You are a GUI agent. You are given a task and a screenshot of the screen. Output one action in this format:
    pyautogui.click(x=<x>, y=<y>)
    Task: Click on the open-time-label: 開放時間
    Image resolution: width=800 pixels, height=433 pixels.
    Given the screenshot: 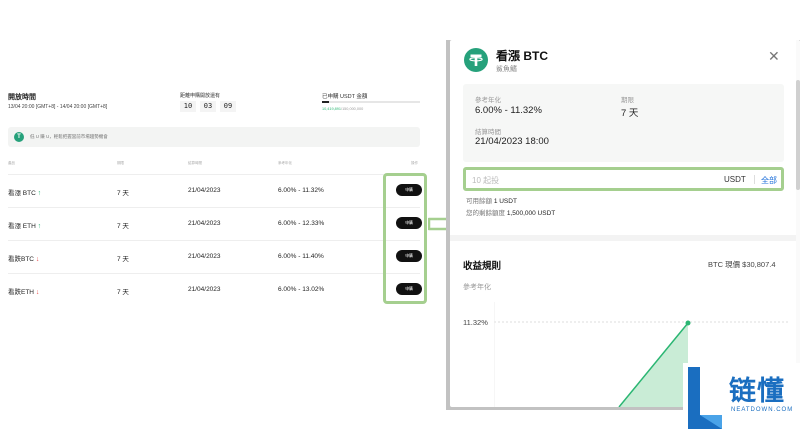 What is the action you would take?
    pyautogui.click(x=22, y=97)
    